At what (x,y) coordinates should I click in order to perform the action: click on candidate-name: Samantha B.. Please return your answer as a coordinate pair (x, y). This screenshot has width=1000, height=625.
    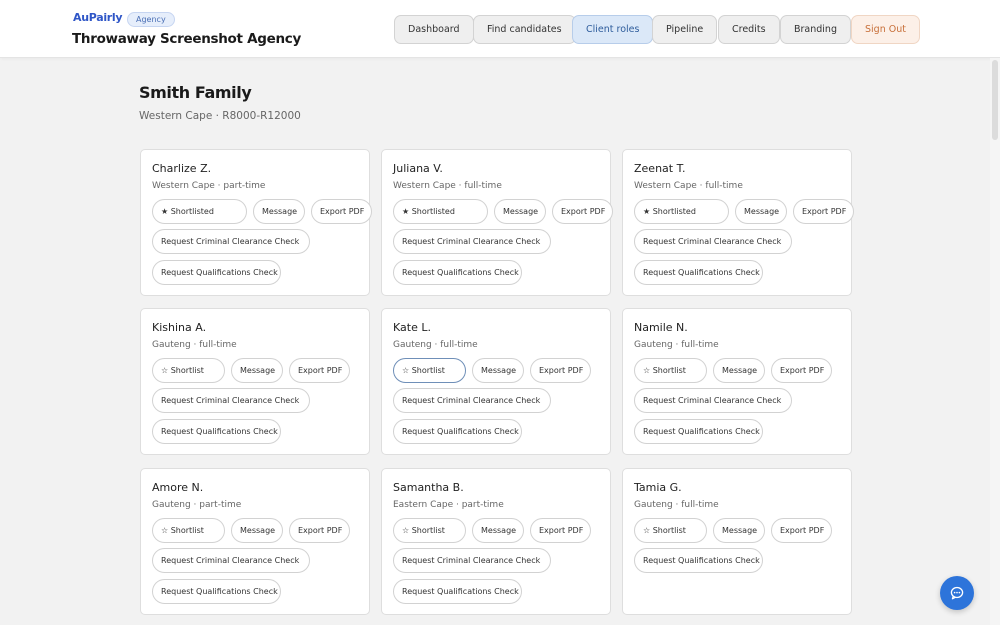
    Looking at the image, I should click on (428, 487).